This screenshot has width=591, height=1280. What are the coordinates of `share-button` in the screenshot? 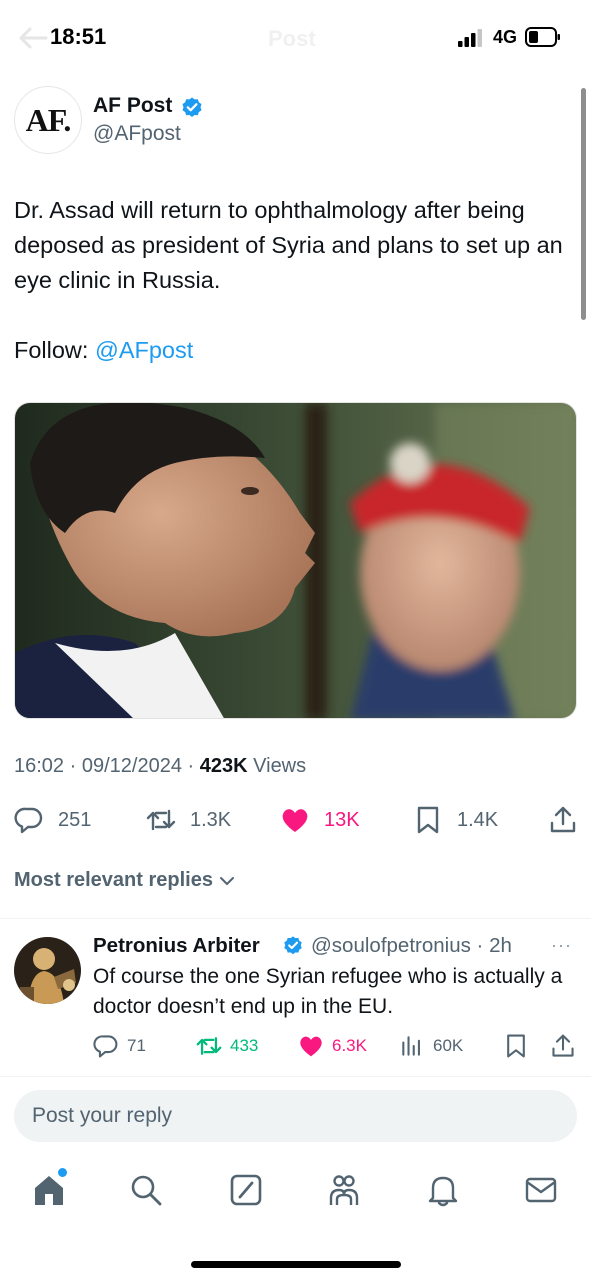 It's located at (563, 820).